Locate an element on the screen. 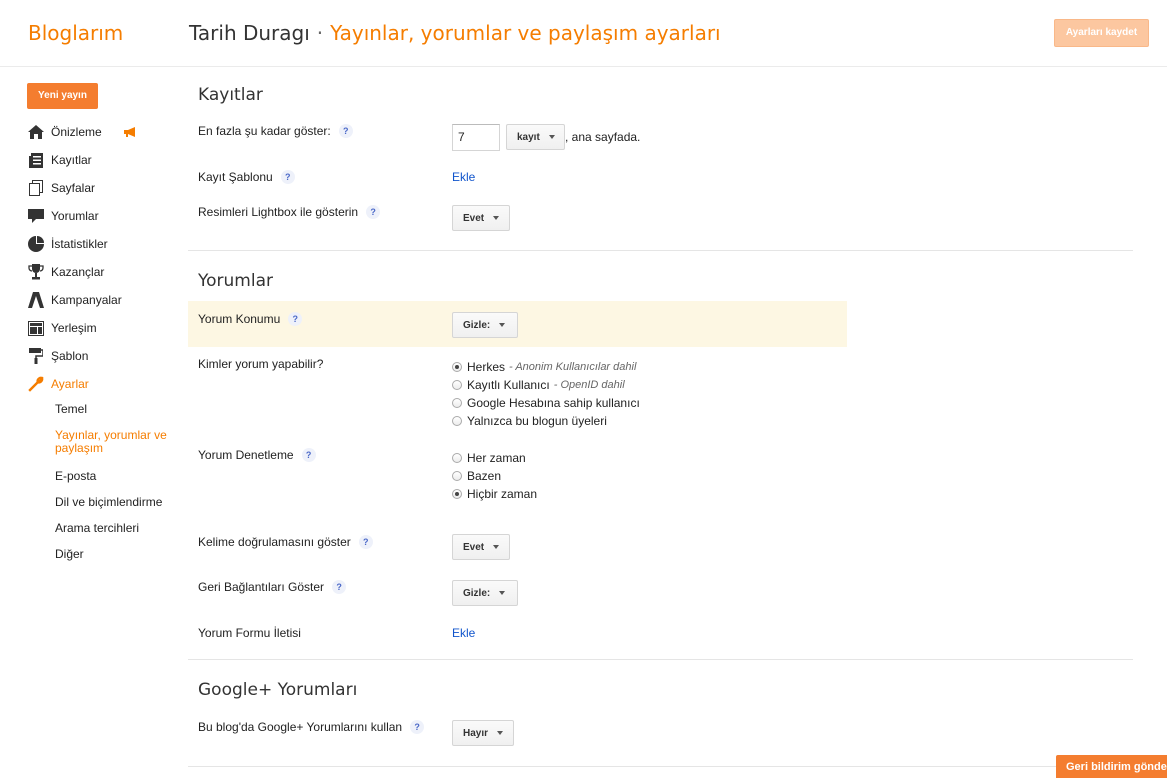  lightbox-text: Resimleri Lightbox ile gösterin is located at coordinates (278, 212).